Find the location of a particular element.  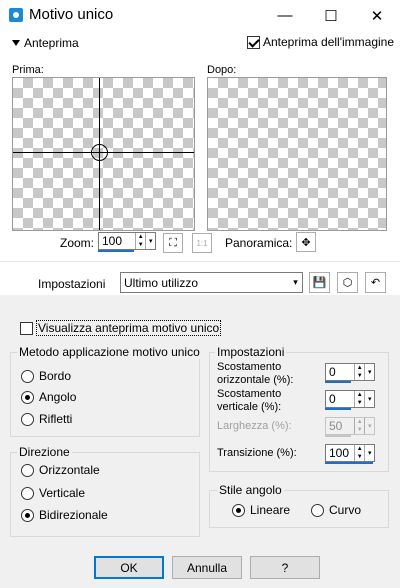

radio-rifletti is located at coordinates (27, 419).